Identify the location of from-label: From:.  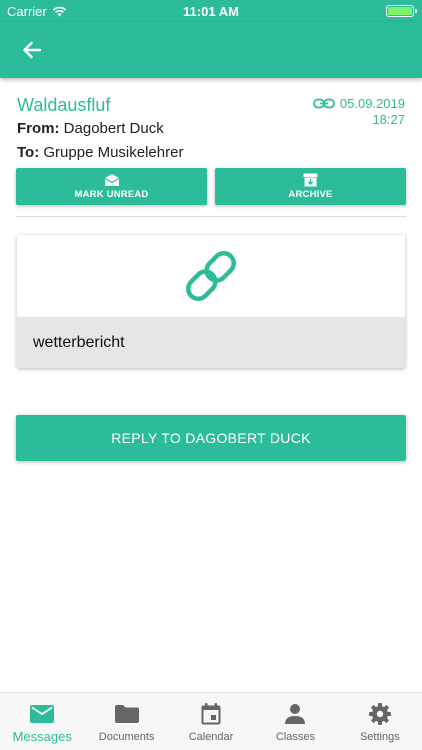
(38, 128).